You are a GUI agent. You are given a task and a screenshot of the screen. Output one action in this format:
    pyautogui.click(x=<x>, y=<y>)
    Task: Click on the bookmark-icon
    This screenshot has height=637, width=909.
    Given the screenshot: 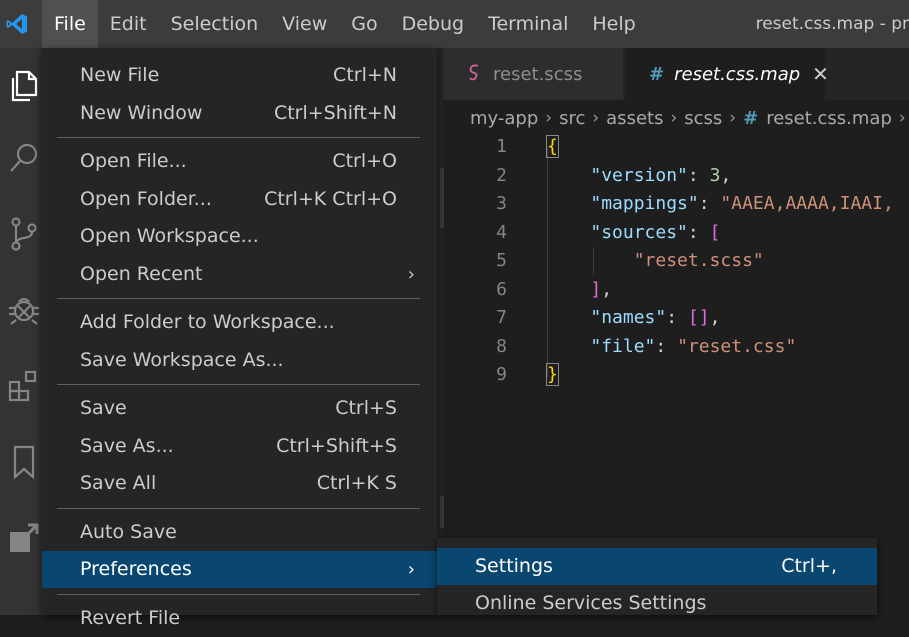 What is the action you would take?
    pyautogui.click(x=24, y=462)
    